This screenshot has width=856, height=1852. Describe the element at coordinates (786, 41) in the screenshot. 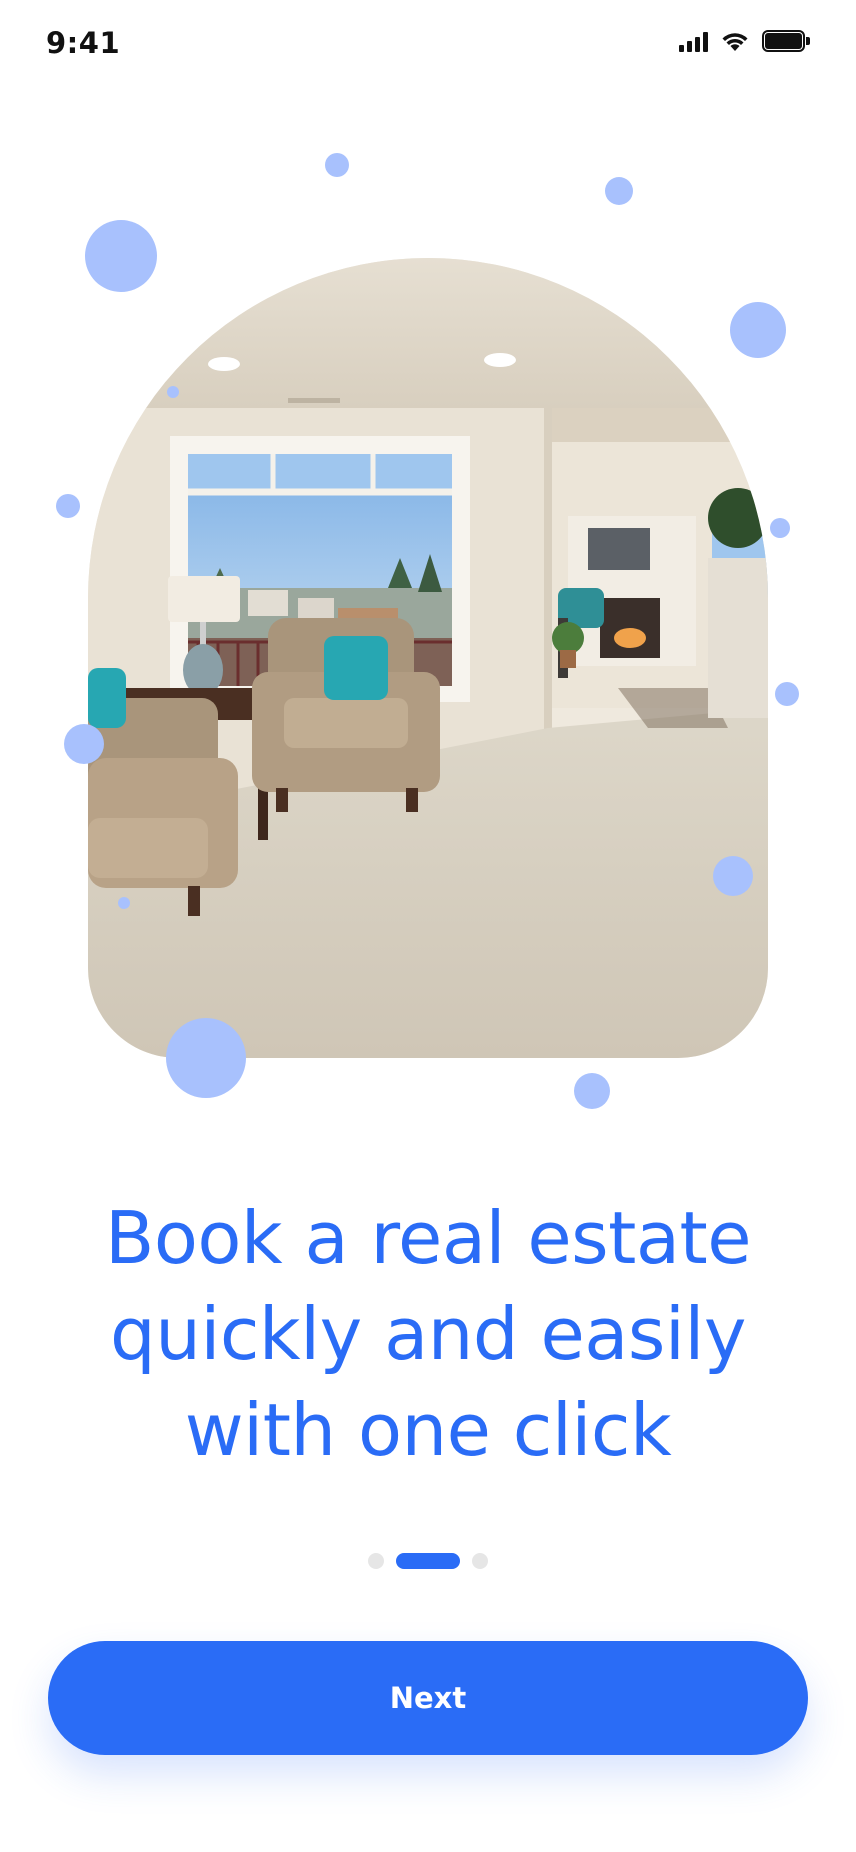

I see `battery-icon` at that location.